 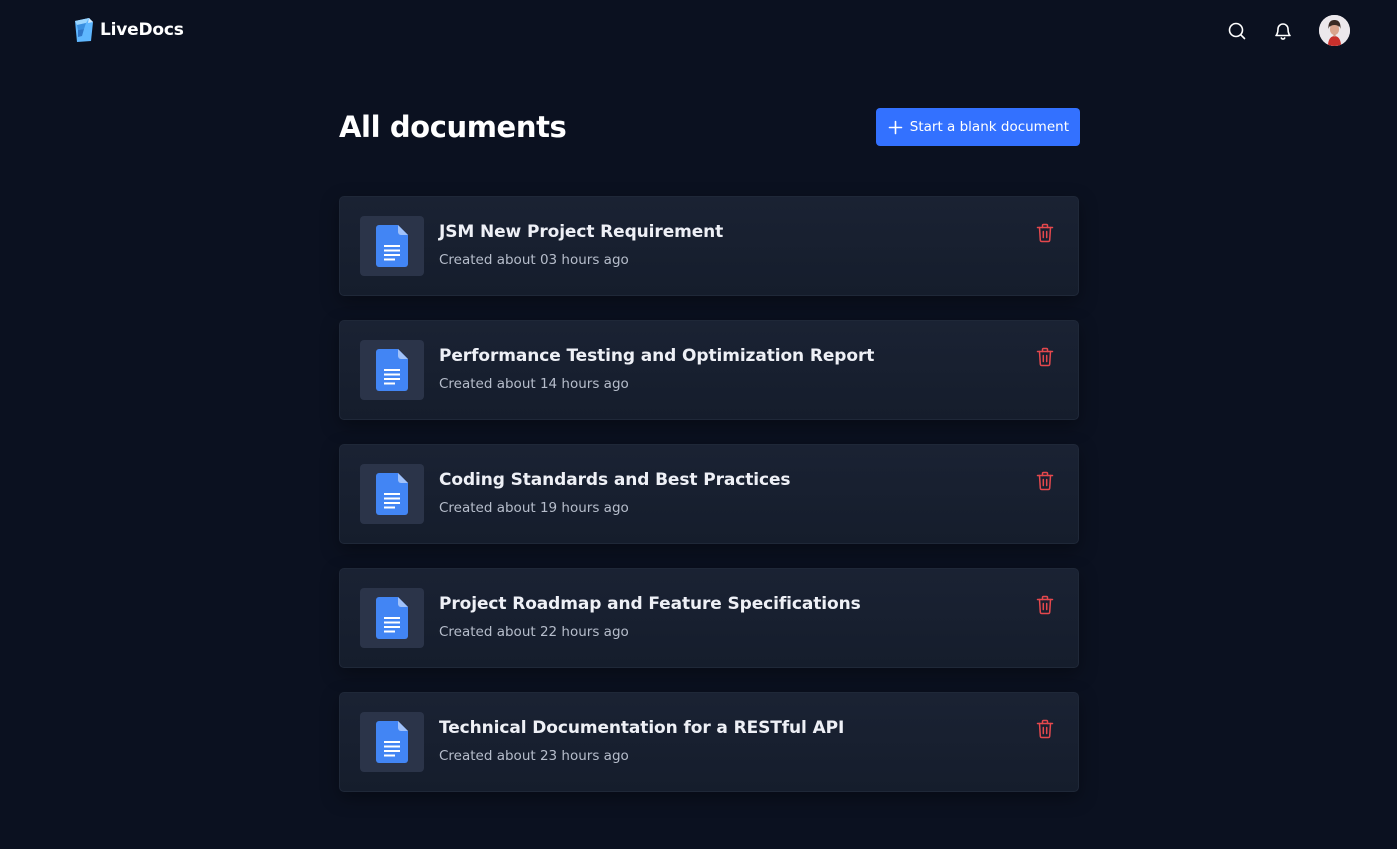 What do you see at coordinates (989, 127) in the screenshot?
I see `start-blank-document-label: Start a blank document` at bounding box center [989, 127].